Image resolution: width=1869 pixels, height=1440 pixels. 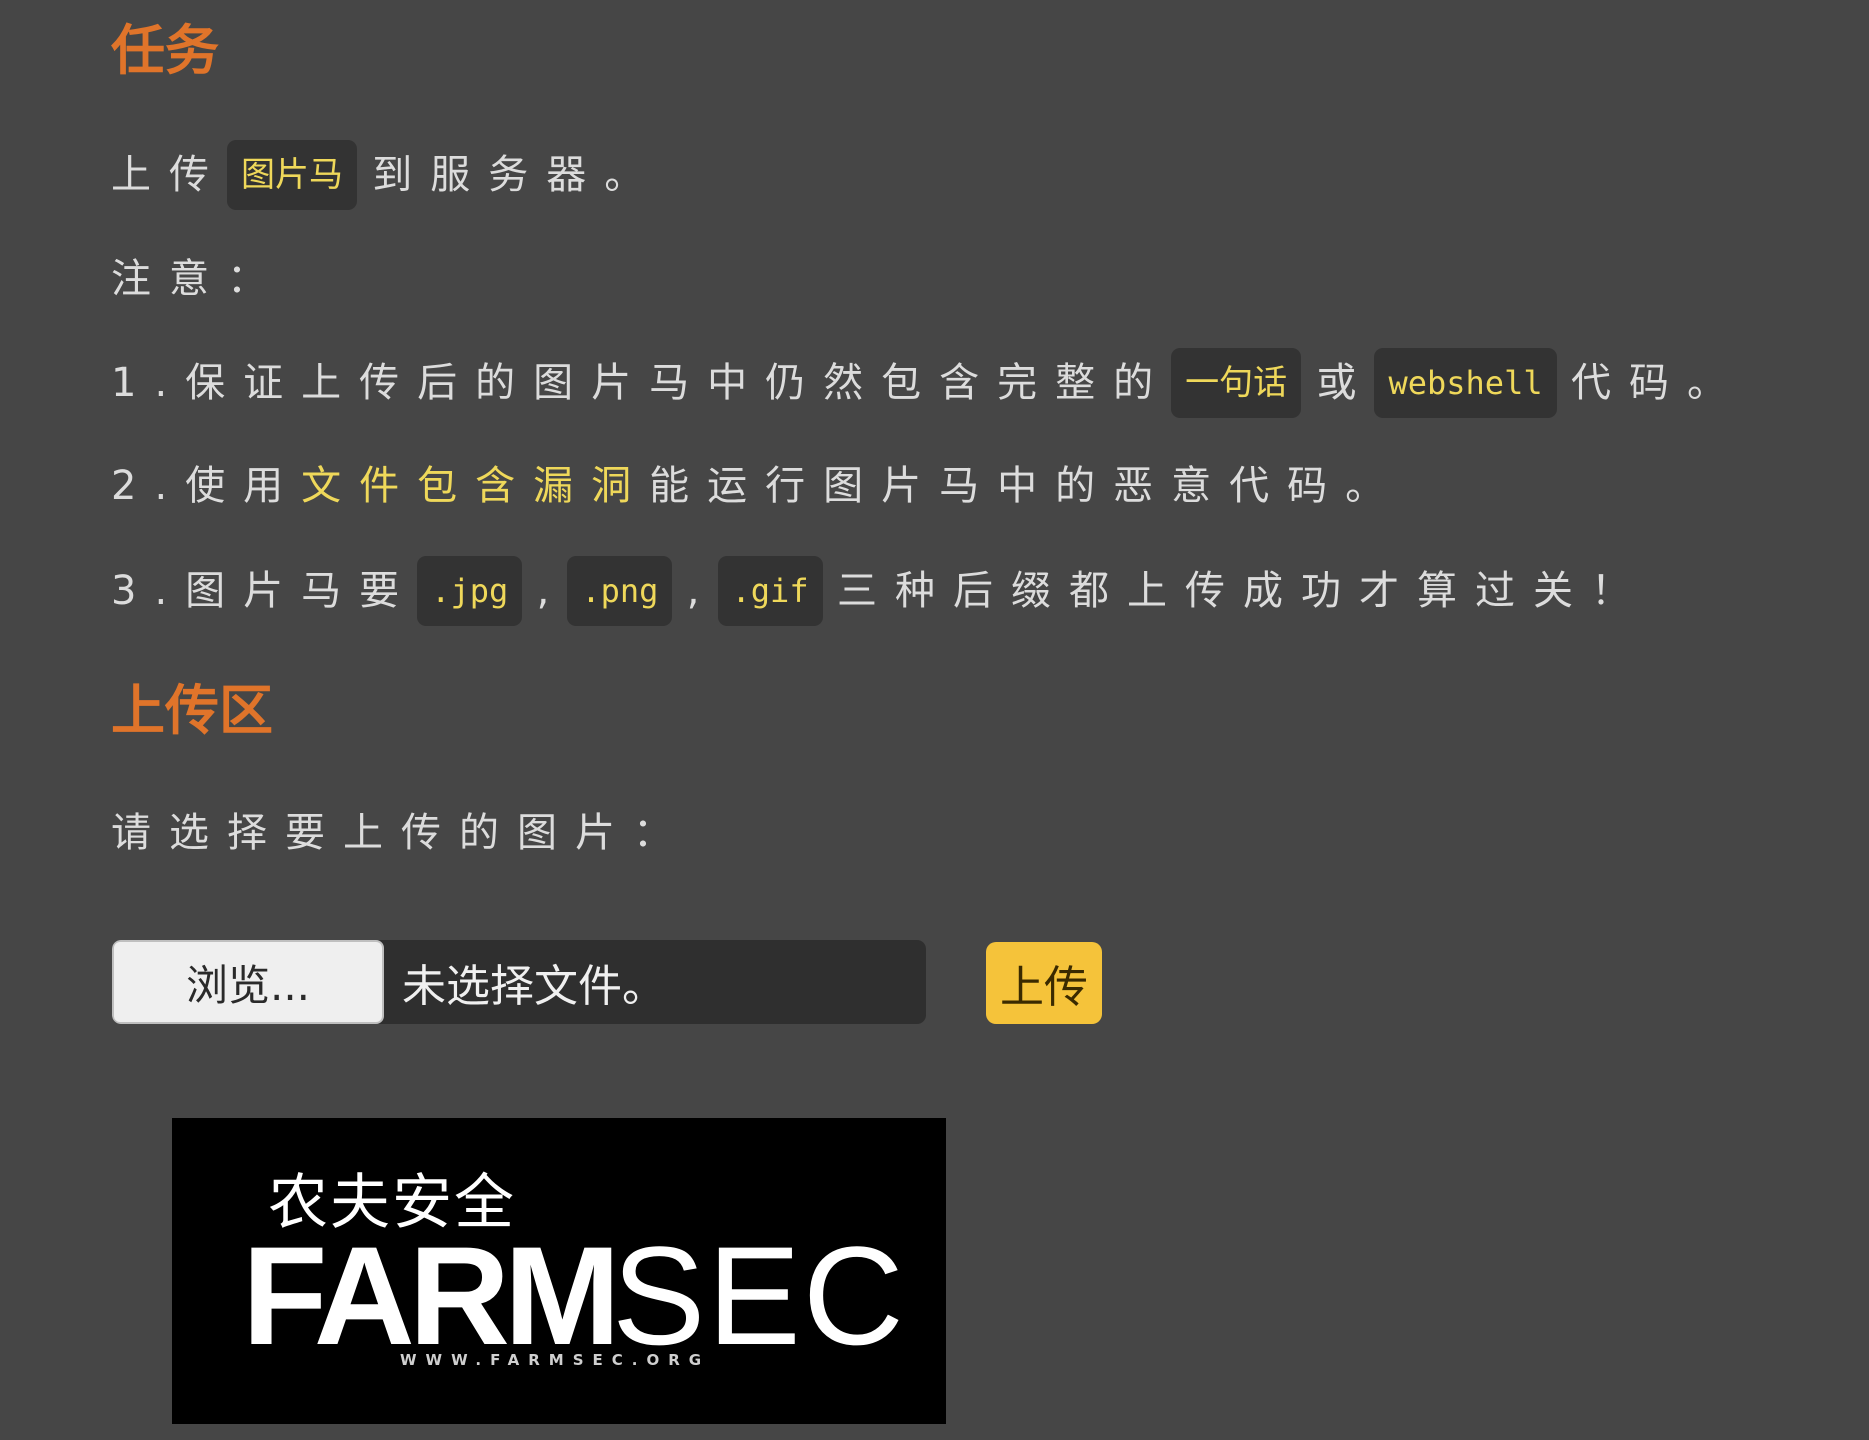 I want to click on upload-submit-button: 上传, so click(x=1044, y=983).